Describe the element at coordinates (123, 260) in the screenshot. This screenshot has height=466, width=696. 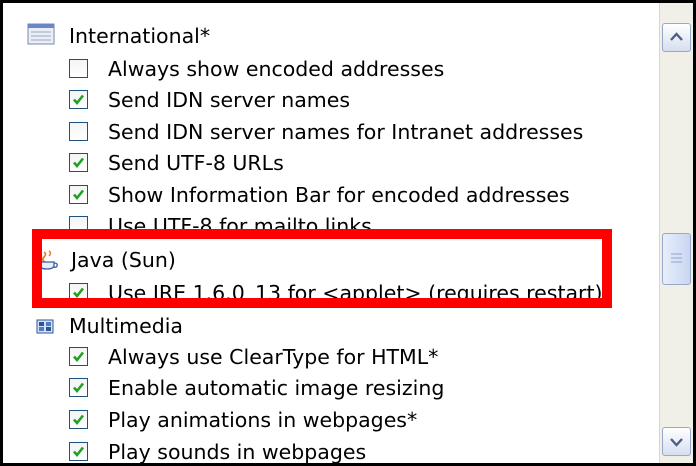
I see `category-label: Java (Sun)` at that location.